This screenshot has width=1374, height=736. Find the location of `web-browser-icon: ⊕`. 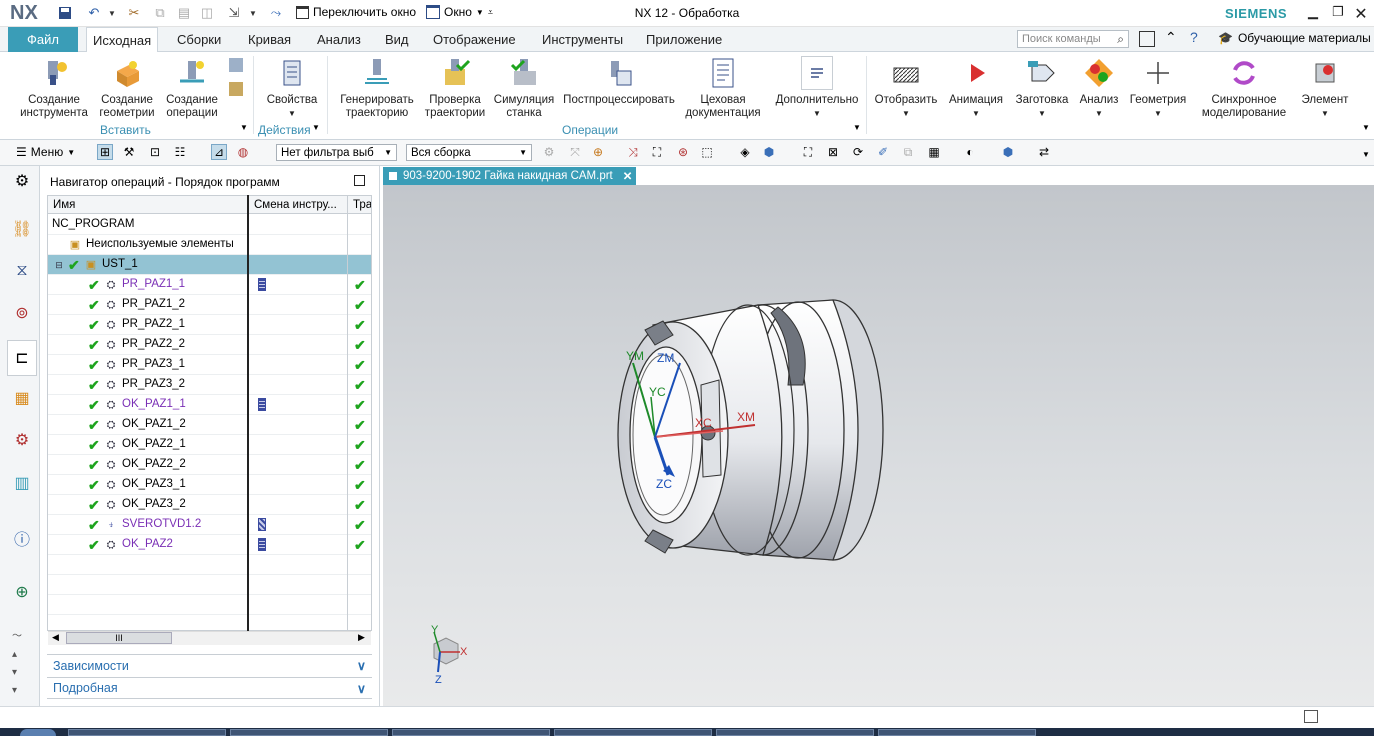

web-browser-icon: ⊕ is located at coordinates (22, 592).